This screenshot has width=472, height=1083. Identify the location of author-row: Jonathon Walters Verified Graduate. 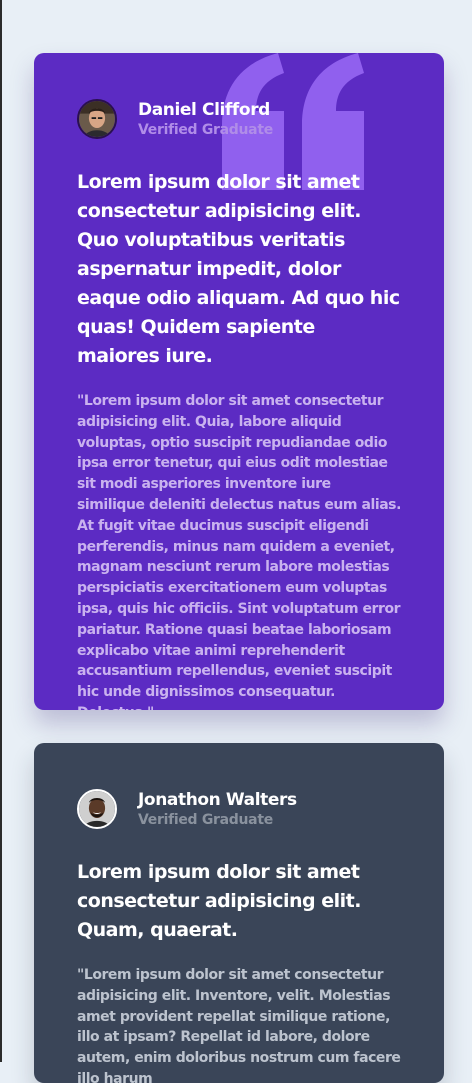
(239, 809).